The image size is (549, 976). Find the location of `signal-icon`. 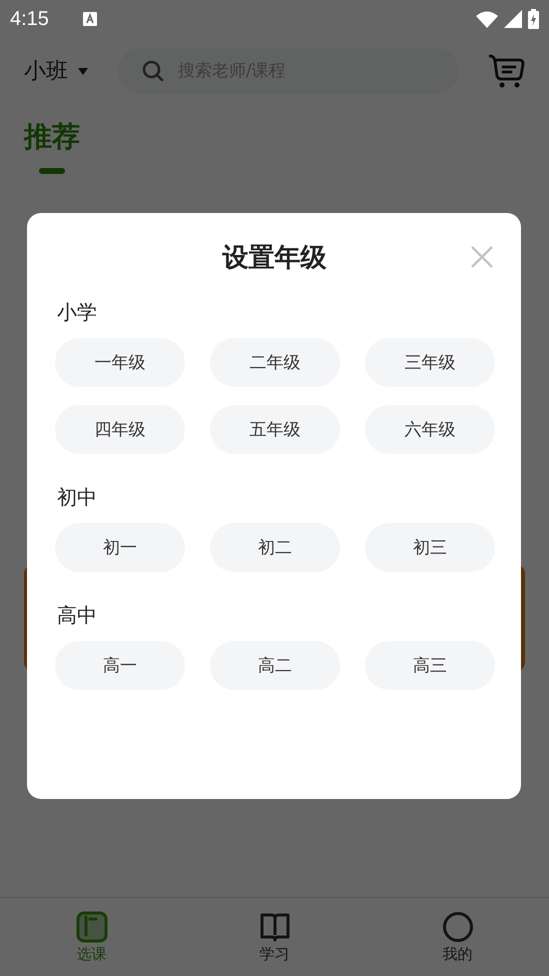

signal-icon is located at coordinates (513, 19).